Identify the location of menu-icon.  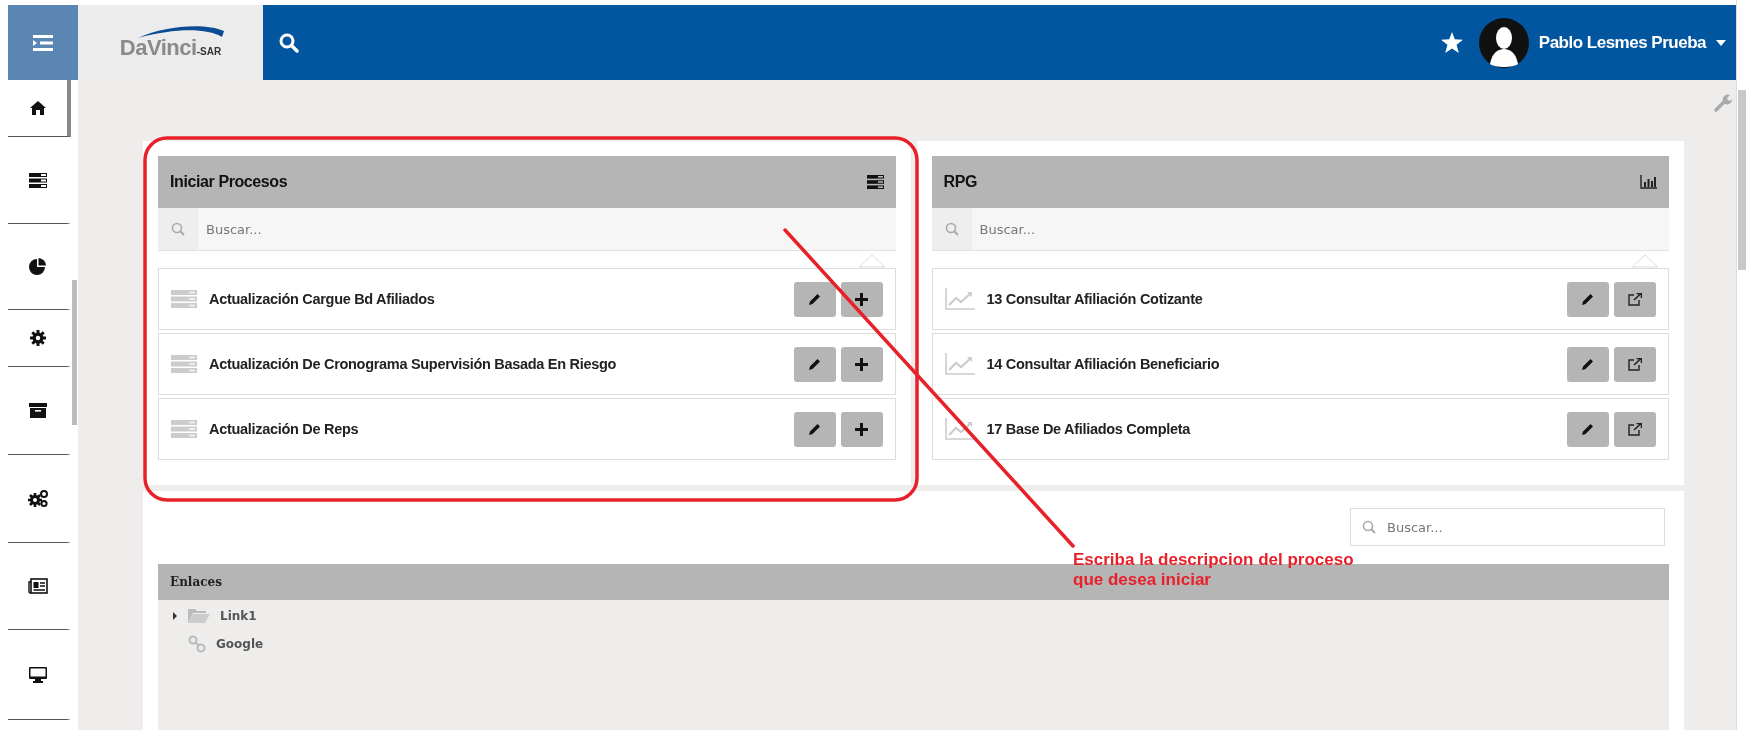
(43, 42).